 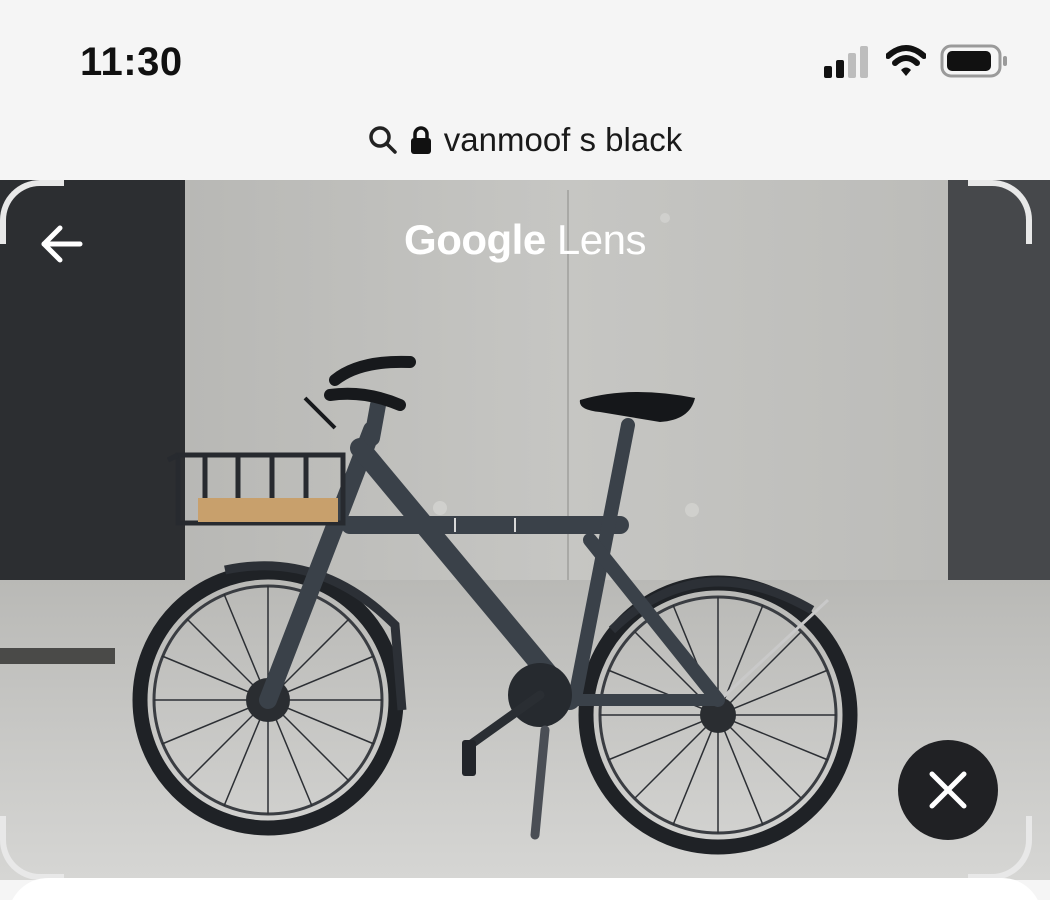 I want to click on status-time: 11:30, so click(x=131, y=62).